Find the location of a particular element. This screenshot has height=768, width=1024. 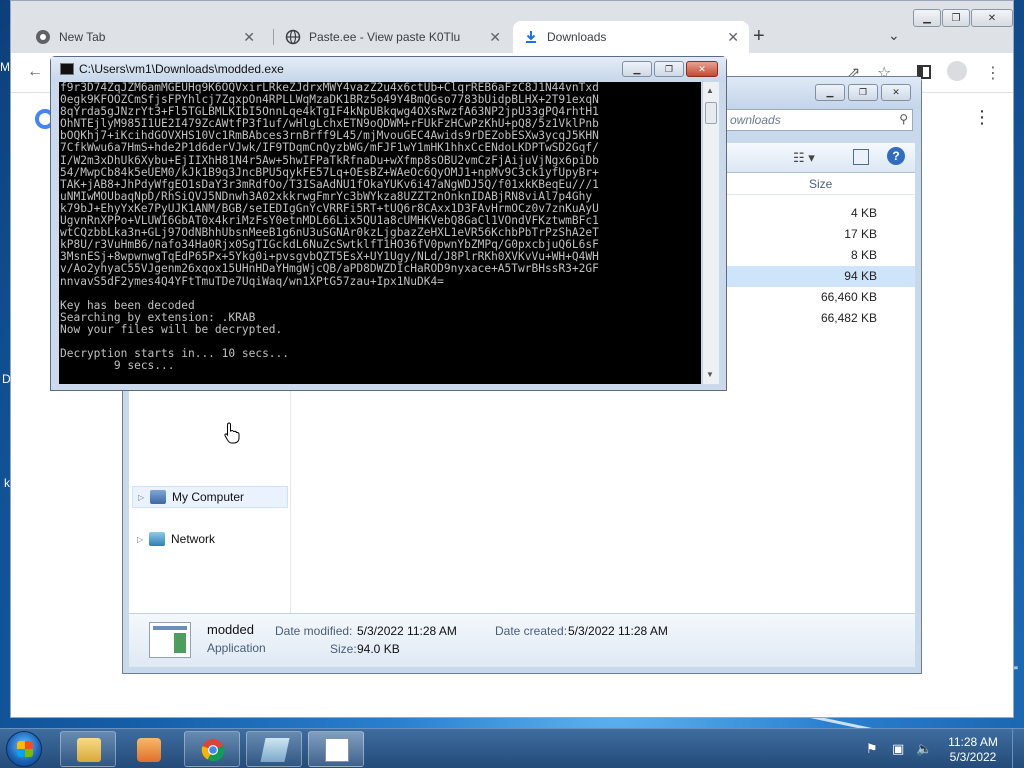

console-scrollbar: ▲ ▼ is located at coordinates (710, 233).